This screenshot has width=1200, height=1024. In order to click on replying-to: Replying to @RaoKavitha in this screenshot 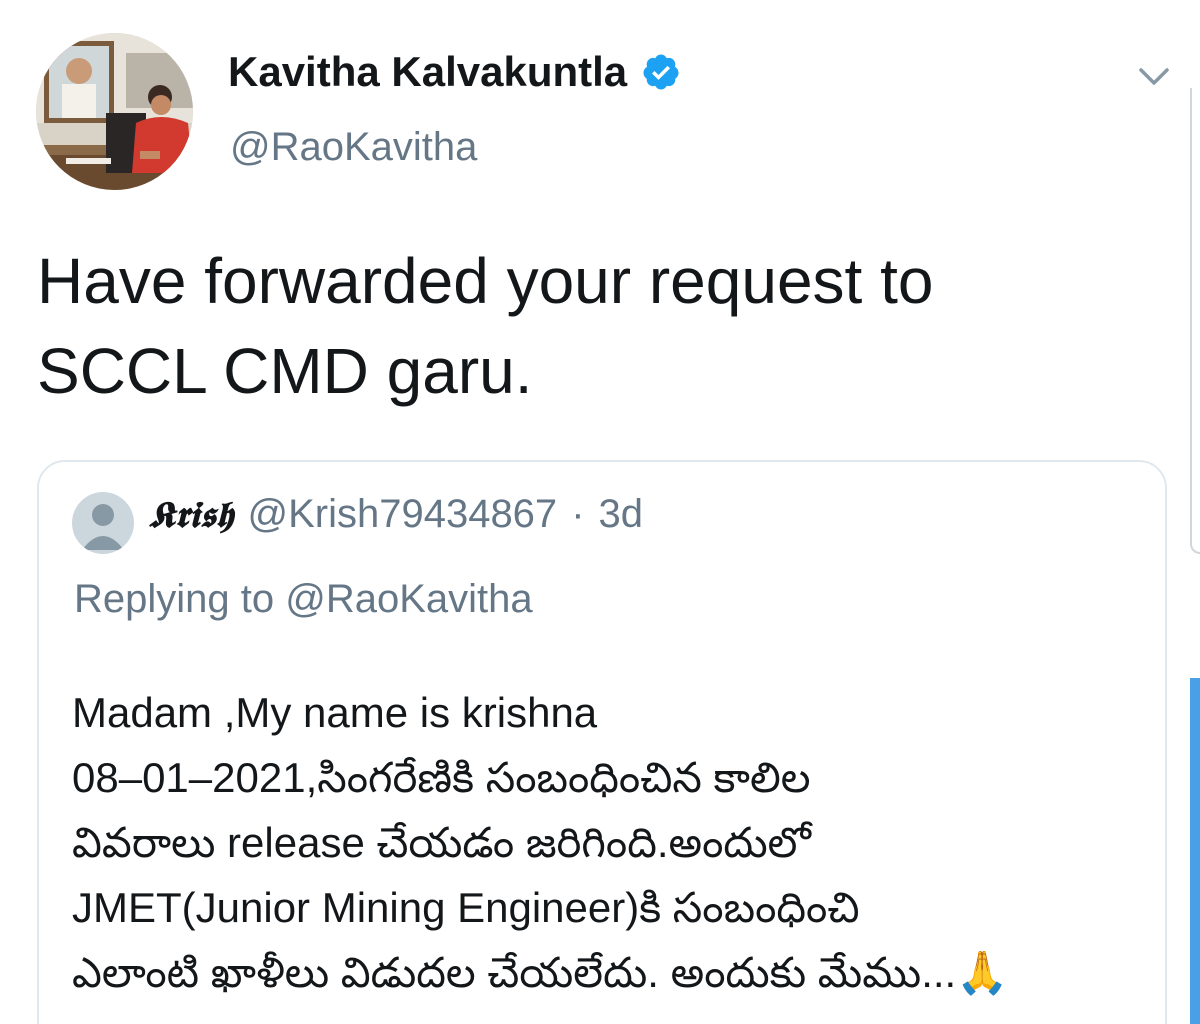, I will do `click(303, 599)`.